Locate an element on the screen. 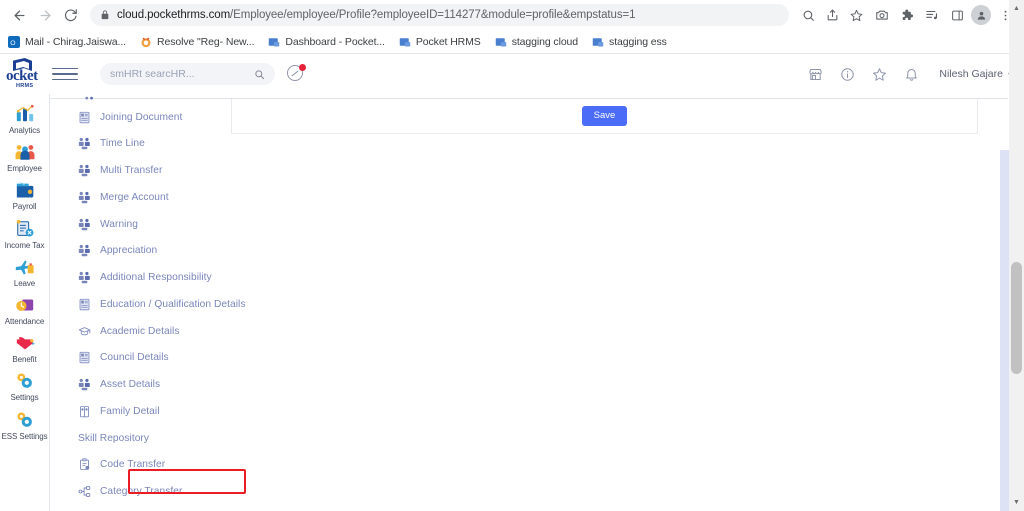 This screenshot has height=511, width=1024. employee-people-icon is located at coordinates (25, 152).